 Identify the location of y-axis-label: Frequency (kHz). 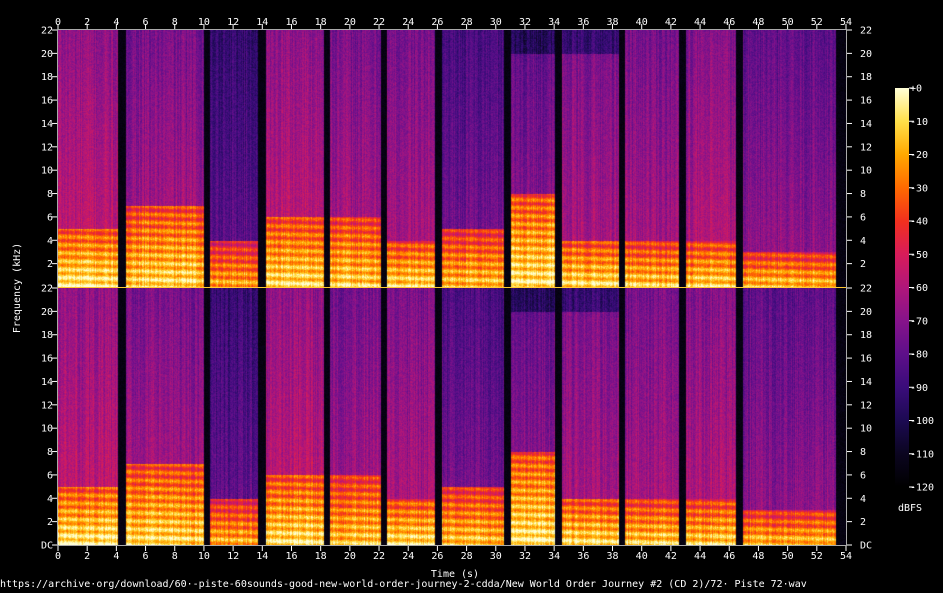
(17, 288).